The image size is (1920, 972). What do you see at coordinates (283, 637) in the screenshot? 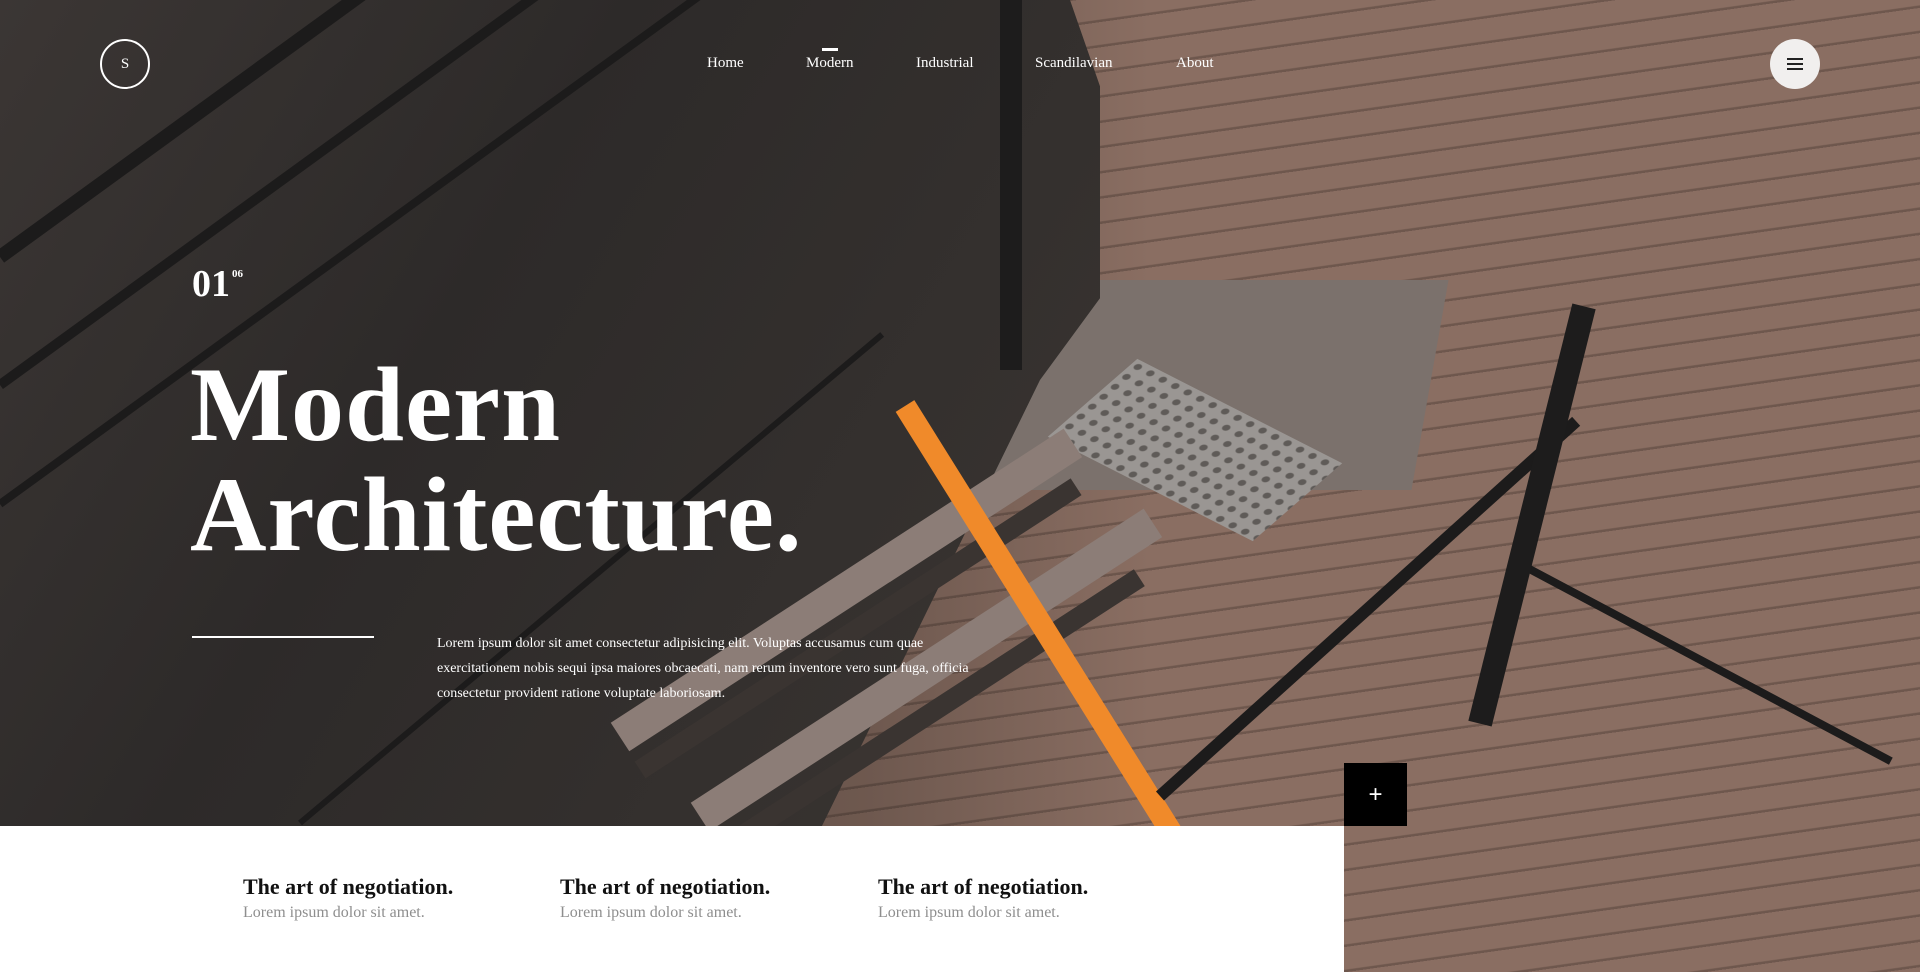
I see `divider-line` at bounding box center [283, 637].